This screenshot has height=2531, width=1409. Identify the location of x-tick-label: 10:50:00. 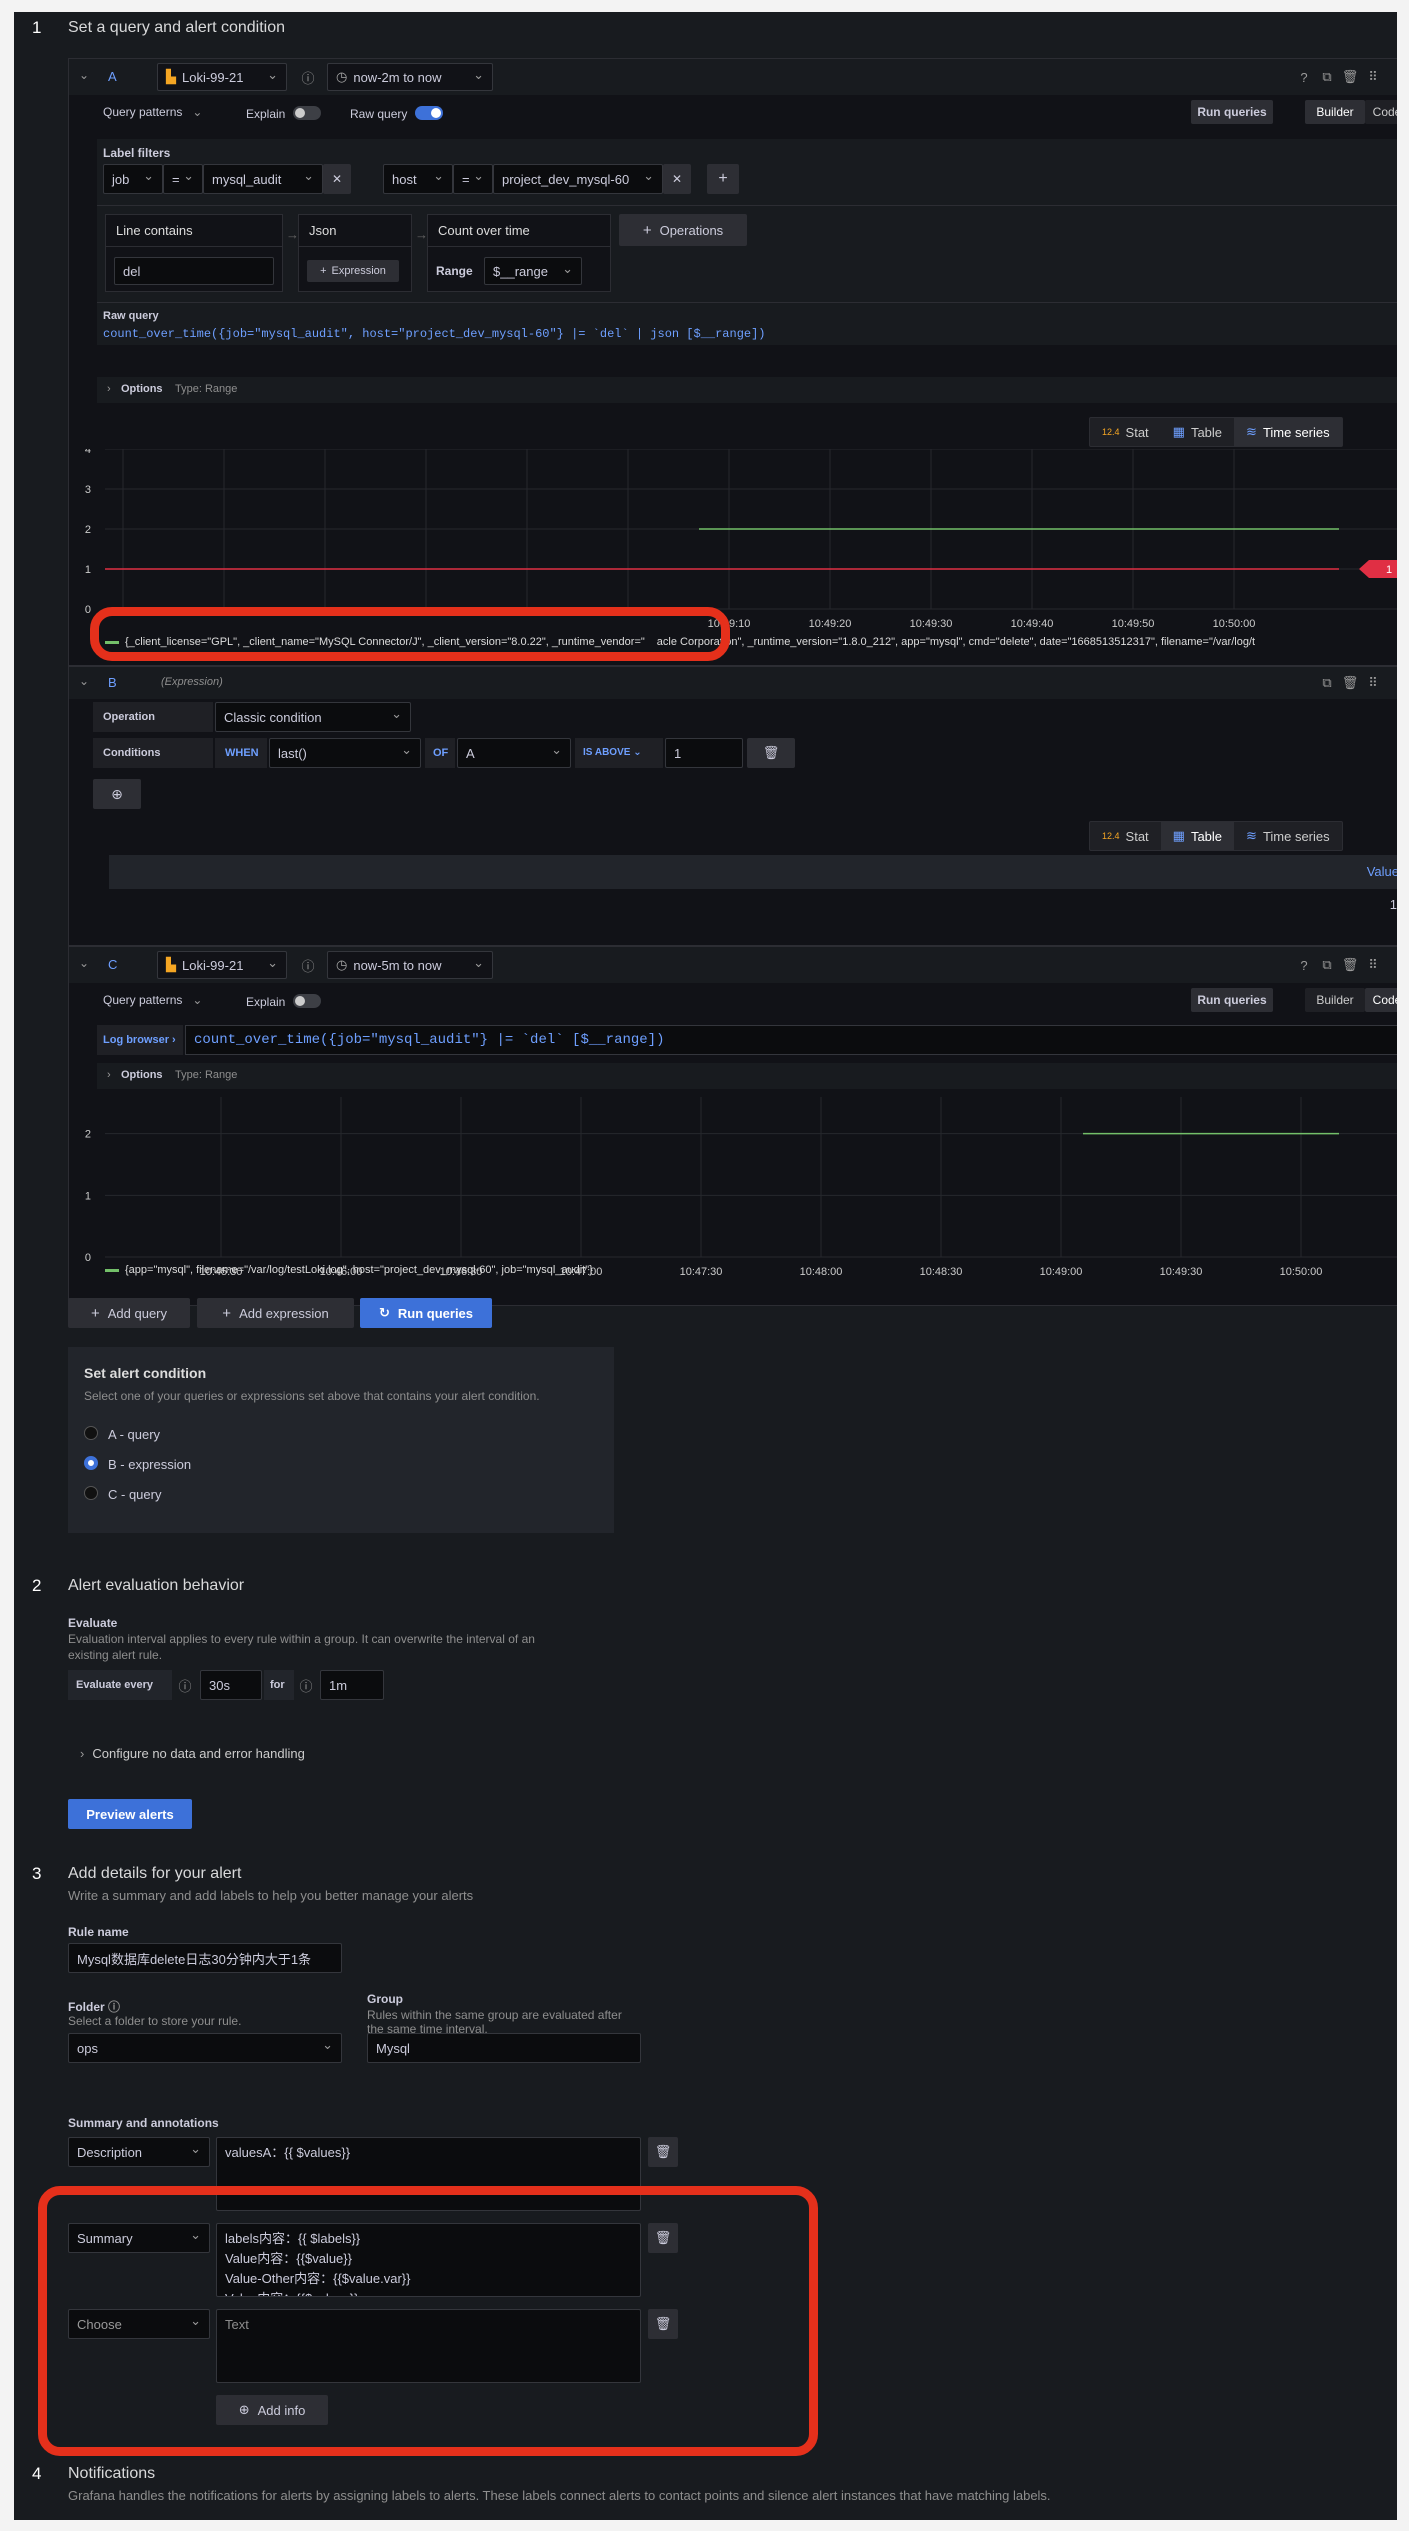
(1301, 1272).